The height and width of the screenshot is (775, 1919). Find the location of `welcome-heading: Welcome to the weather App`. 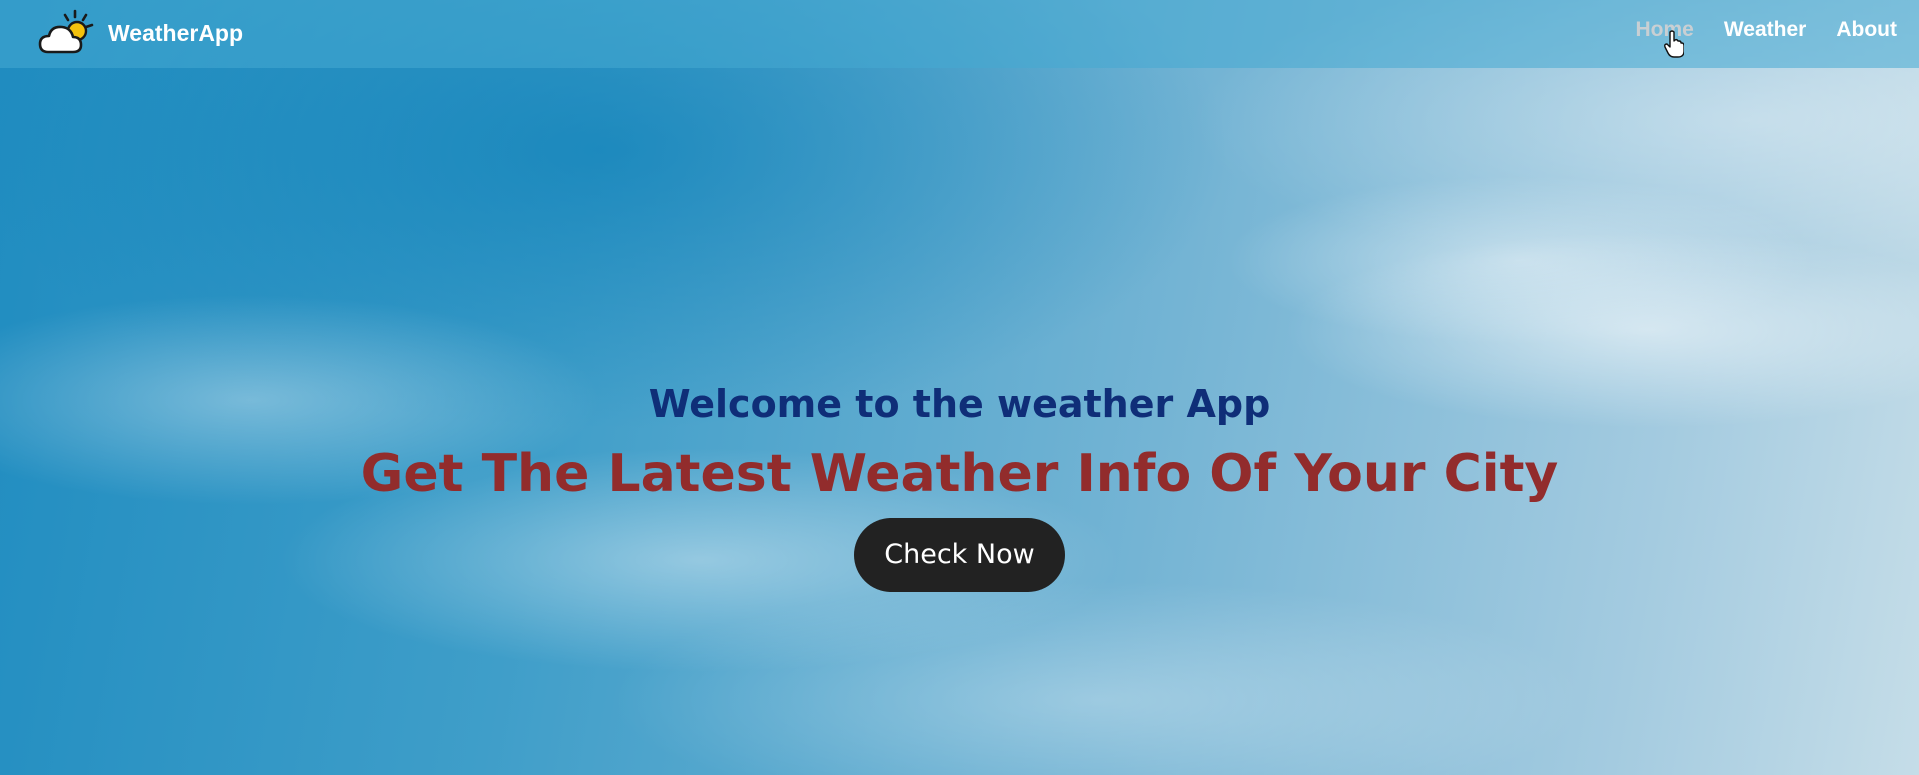

welcome-heading: Welcome to the weather App is located at coordinates (959, 404).